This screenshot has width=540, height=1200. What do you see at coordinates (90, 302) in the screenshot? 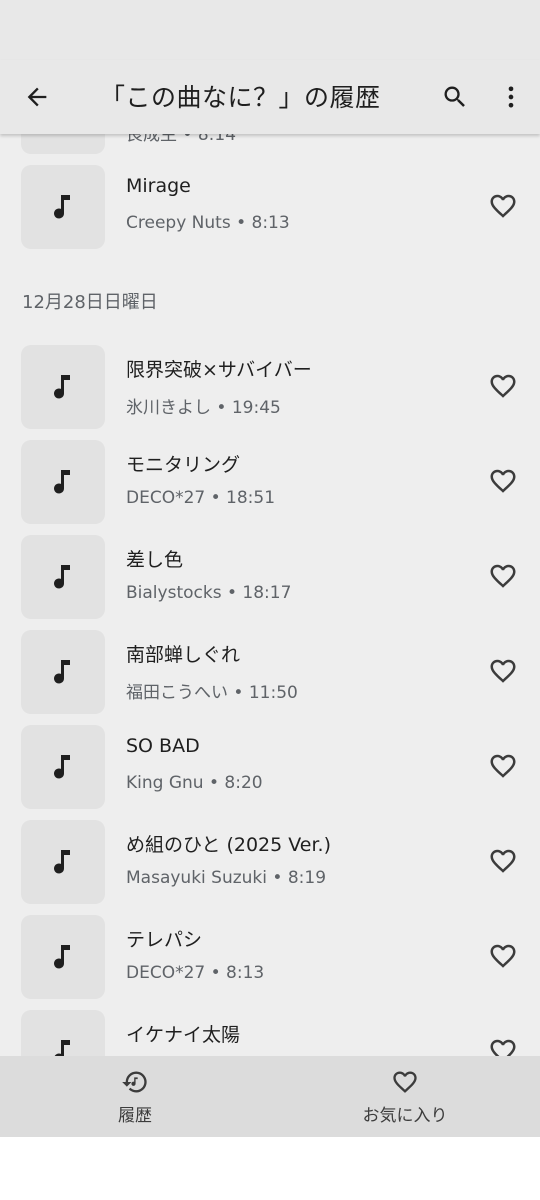
I see `date-header: 12月28日日曜日` at bounding box center [90, 302].